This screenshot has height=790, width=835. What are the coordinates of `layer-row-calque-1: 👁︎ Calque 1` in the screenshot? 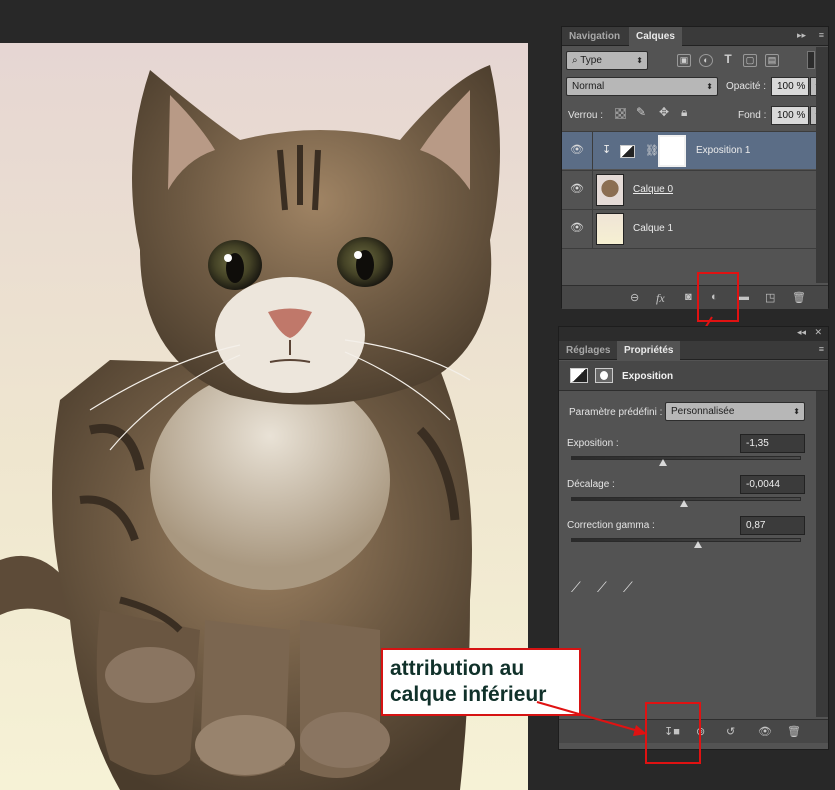 It's located at (689, 228).